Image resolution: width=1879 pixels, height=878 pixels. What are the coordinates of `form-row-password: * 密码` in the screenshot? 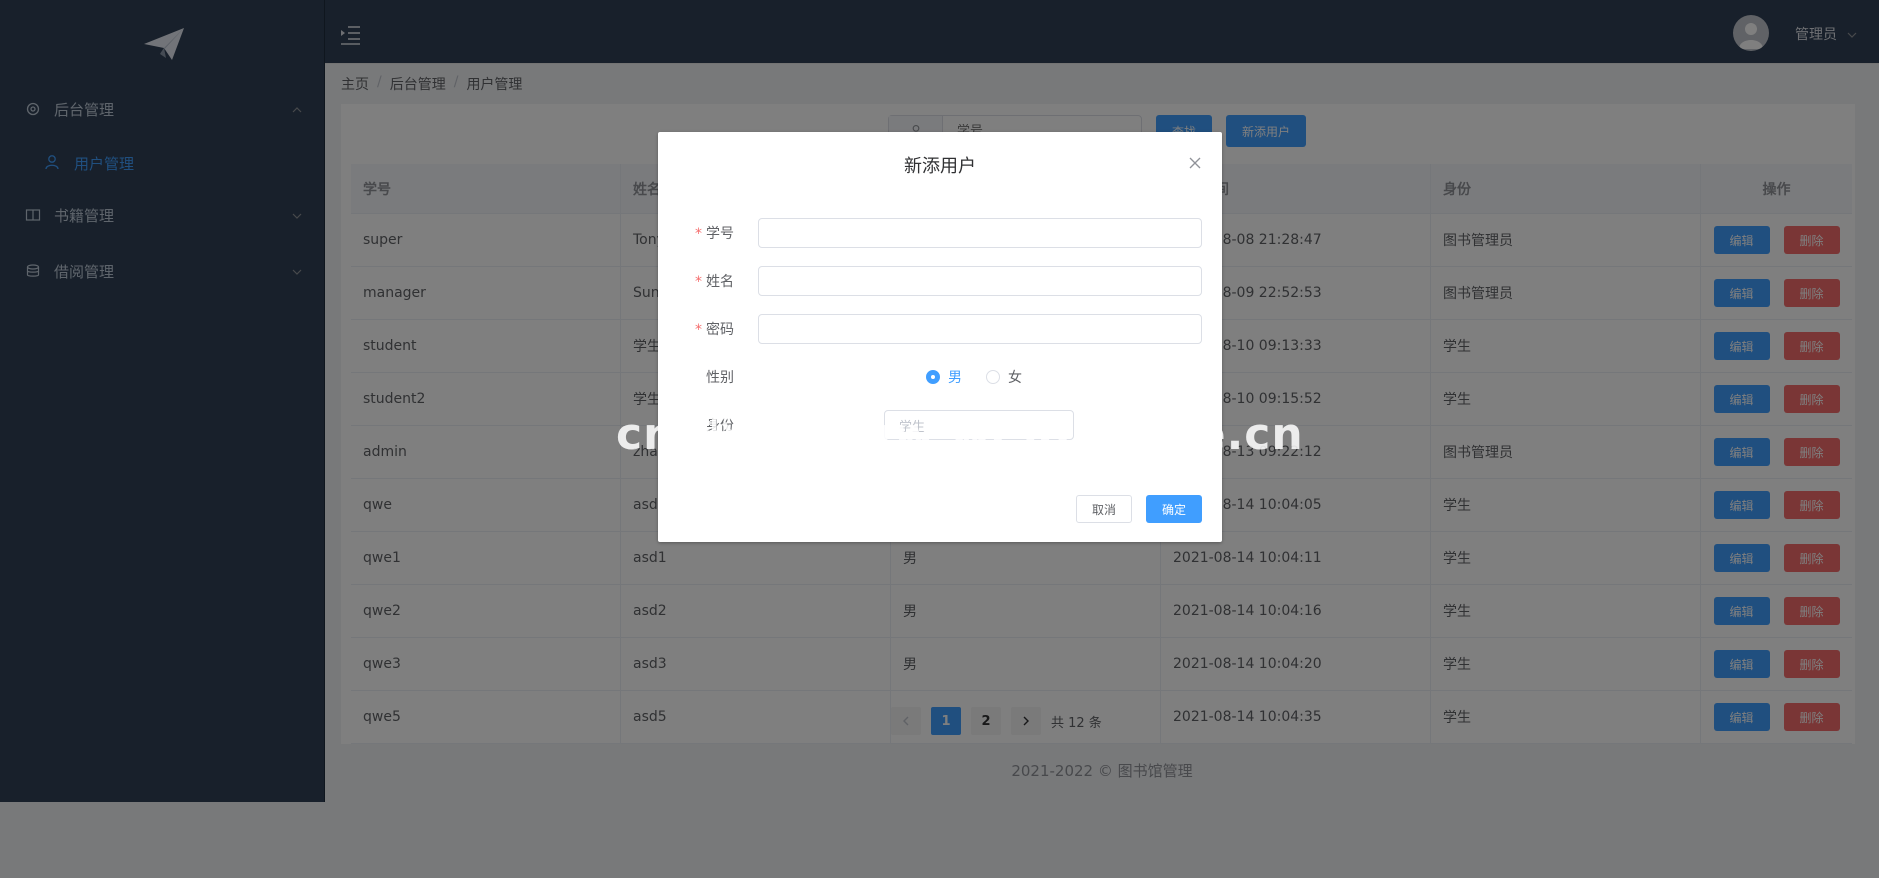 It's located at (940, 329).